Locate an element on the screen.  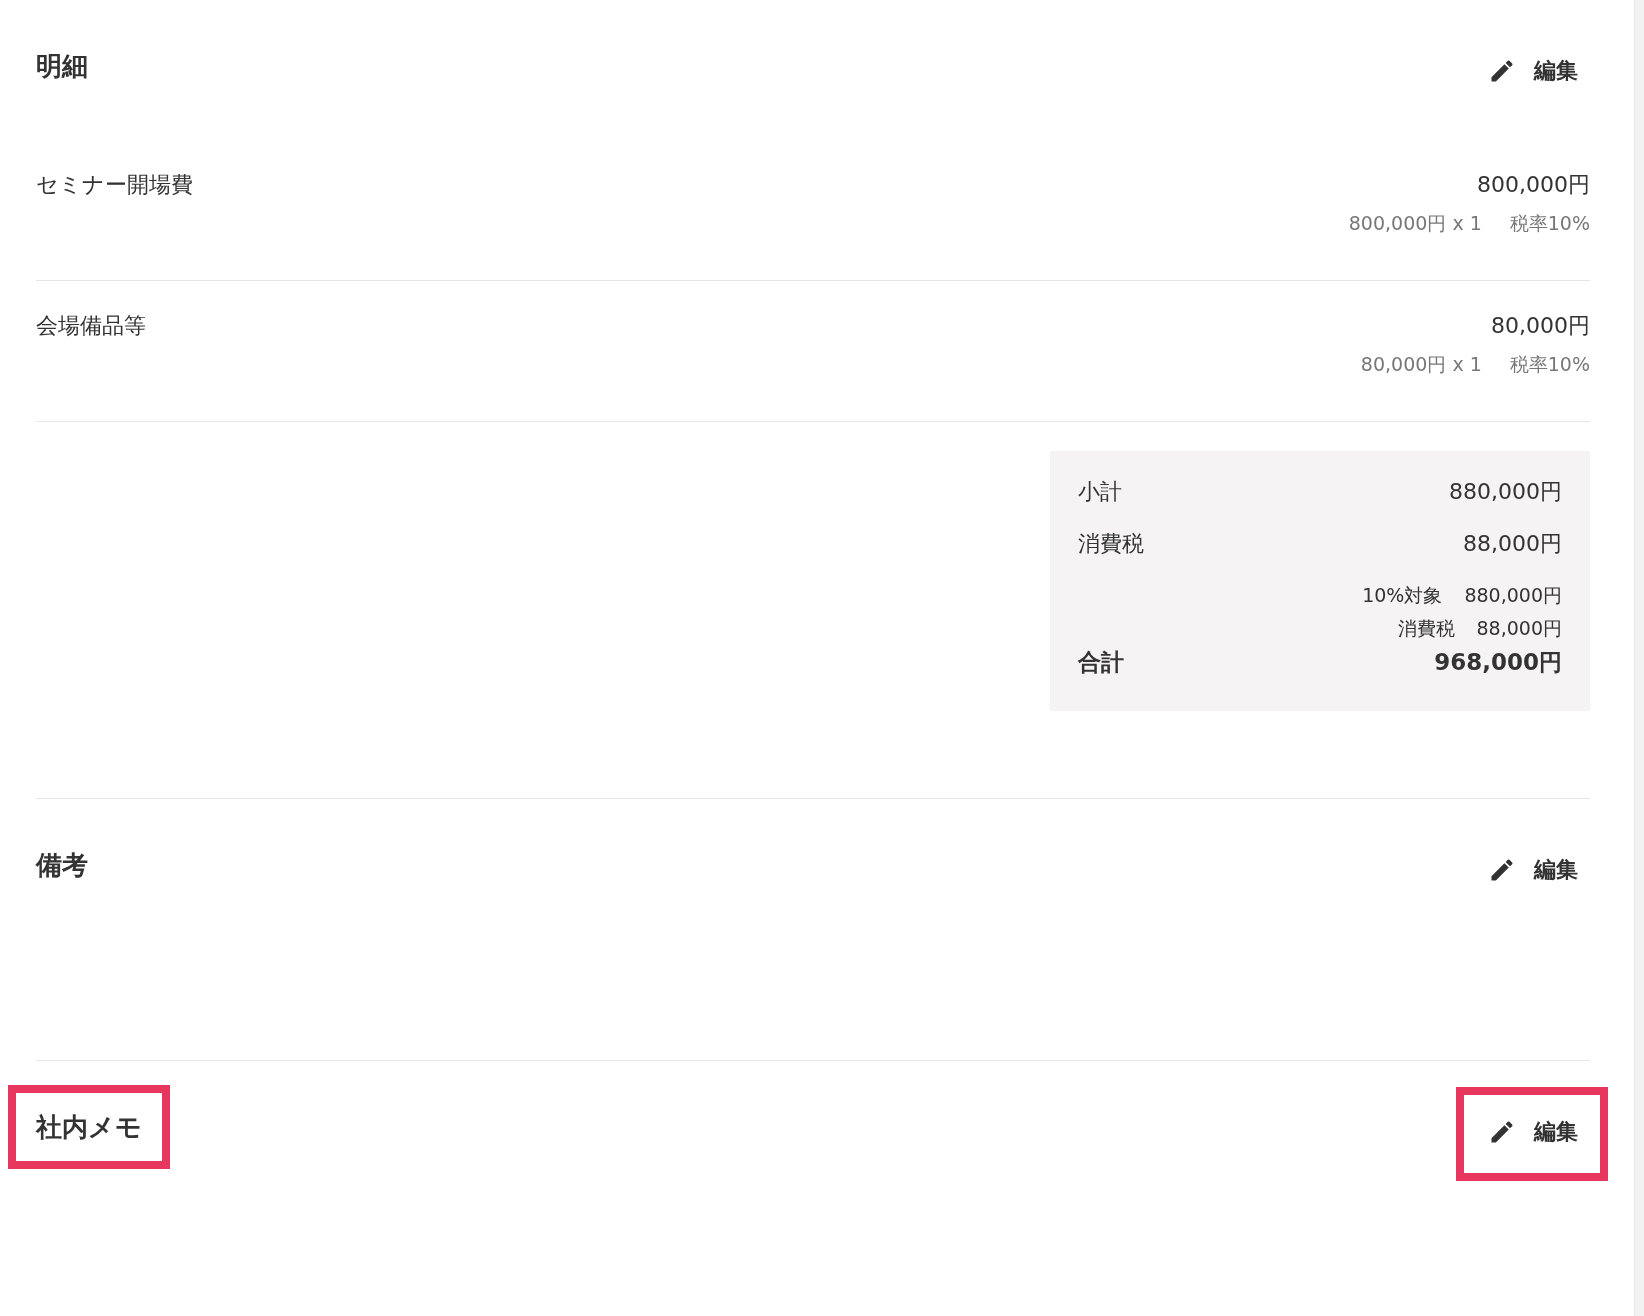
breakdown-label: 消費税 is located at coordinates (1426, 628).